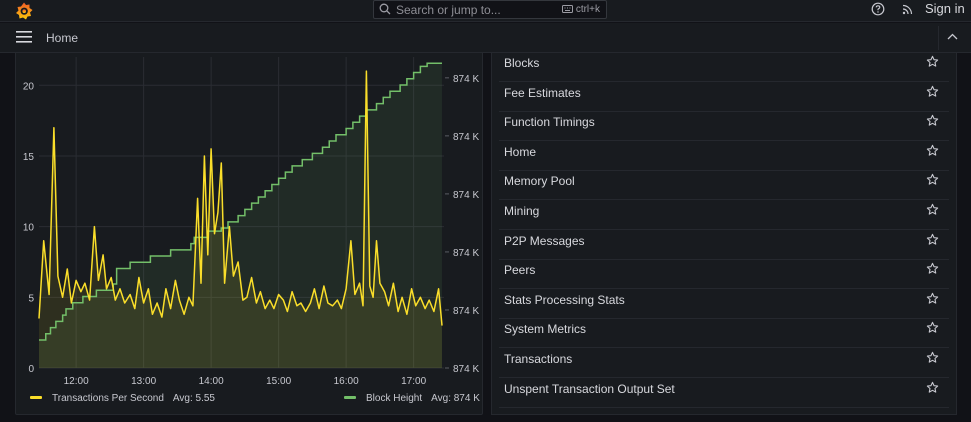  Describe the element at coordinates (724, 97) in the screenshot. I see `dashboard-list-item: Fee Estimates` at that location.